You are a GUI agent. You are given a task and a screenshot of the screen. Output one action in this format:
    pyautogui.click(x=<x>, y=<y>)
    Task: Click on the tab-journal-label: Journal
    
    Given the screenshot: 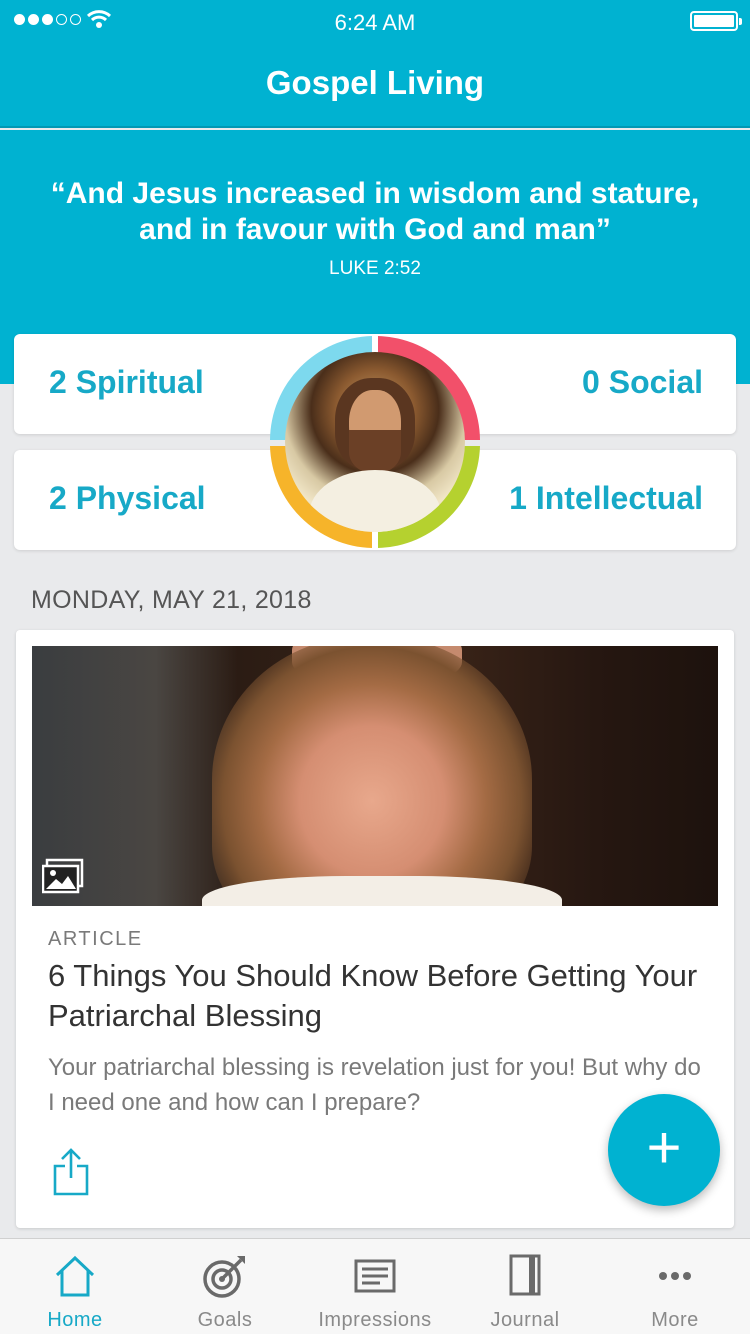 What is the action you would take?
    pyautogui.click(x=525, y=1320)
    